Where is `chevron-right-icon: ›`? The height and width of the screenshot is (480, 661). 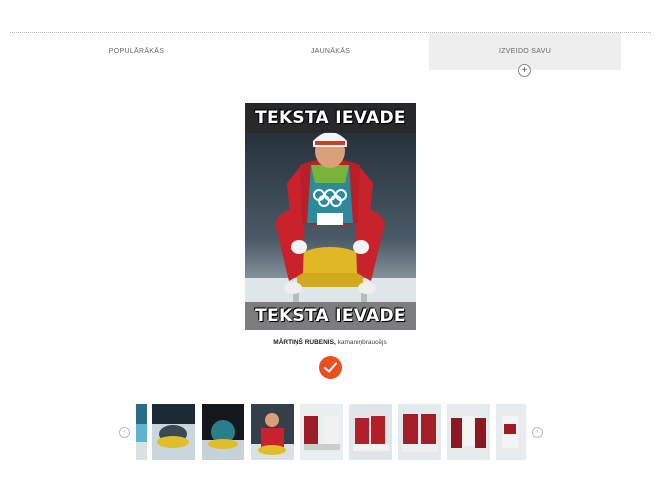
chevron-right-icon: › is located at coordinates (537, 432).